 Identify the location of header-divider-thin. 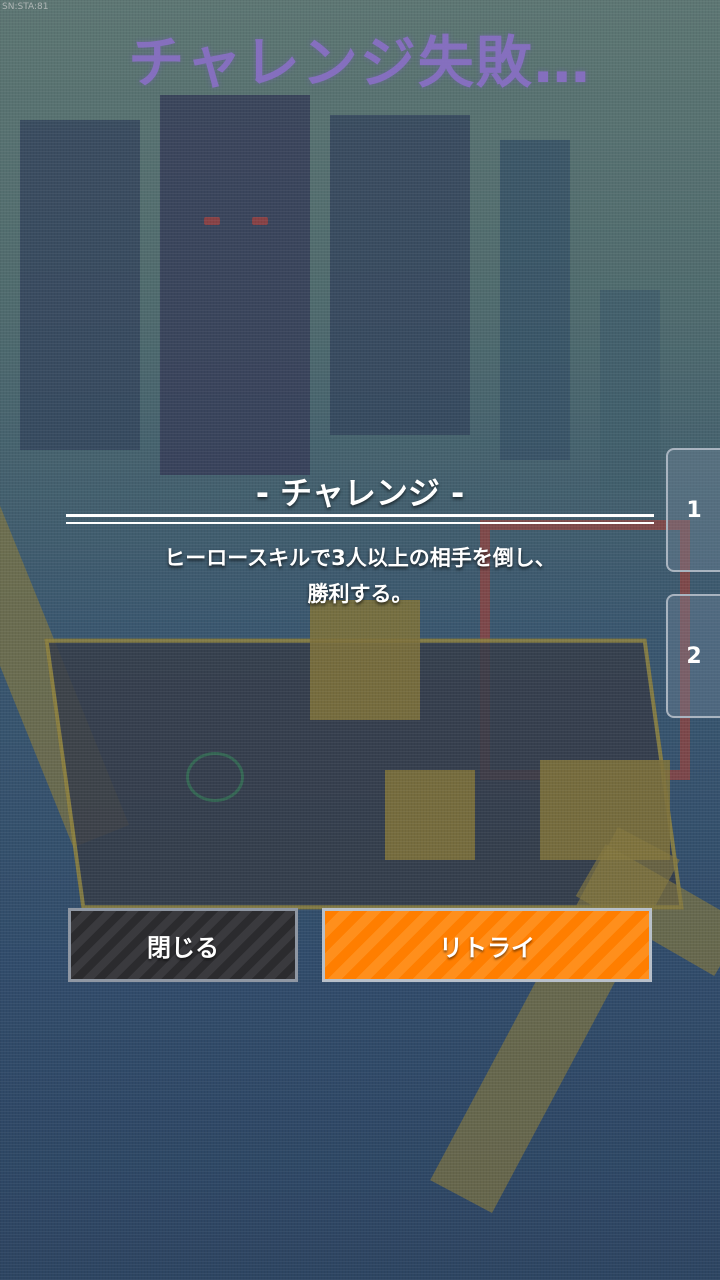
(360, 523).